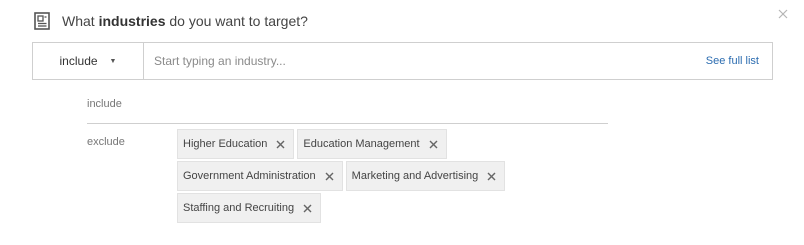 The height and width of the screenshot is (245, 804). Describe the element at coordinates (78, 61) in the screenshot. I see `dropdown-value: include` at that location.